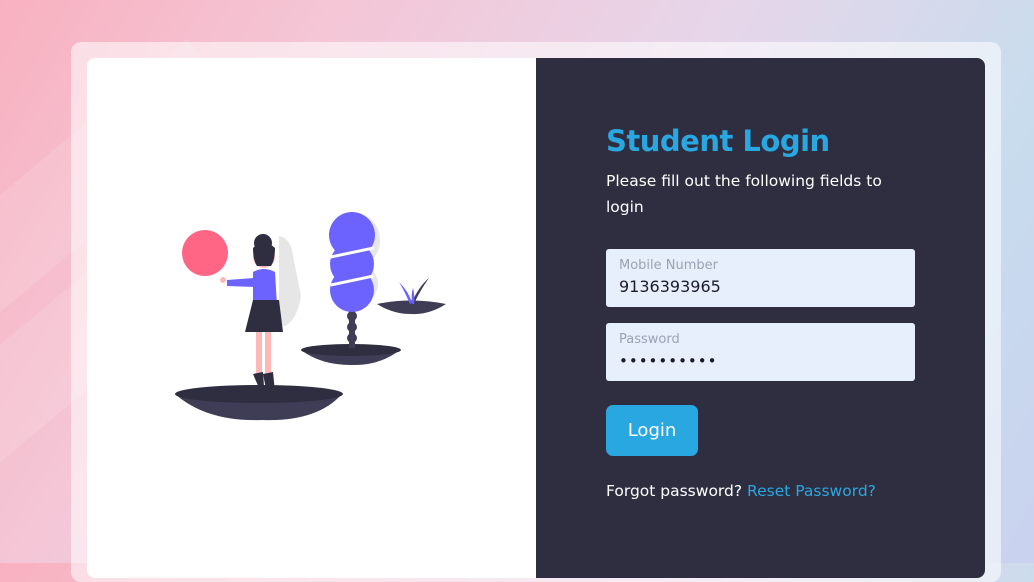  What do you see at coordinates (811, 491) in the screenshot?
I see `reset-password-link: Reset Password?` at bounding box center [811, 491].